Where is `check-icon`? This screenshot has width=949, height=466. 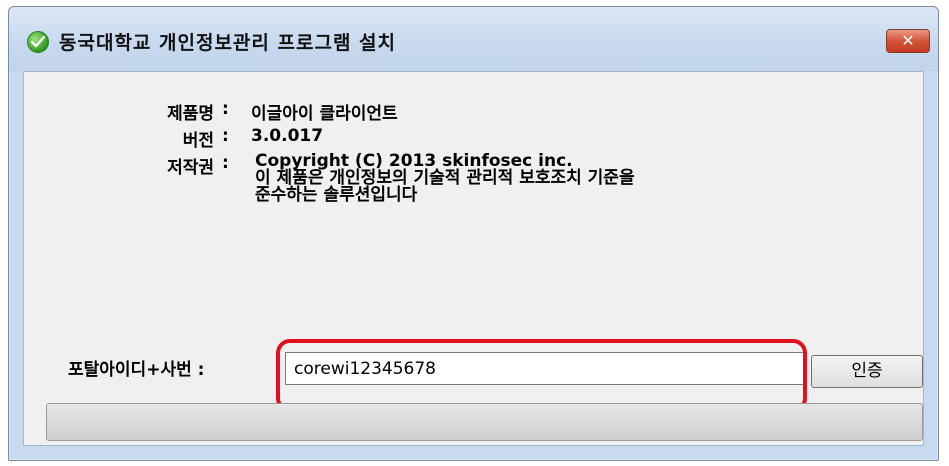
check-icon is located at coordinates (38, 42).